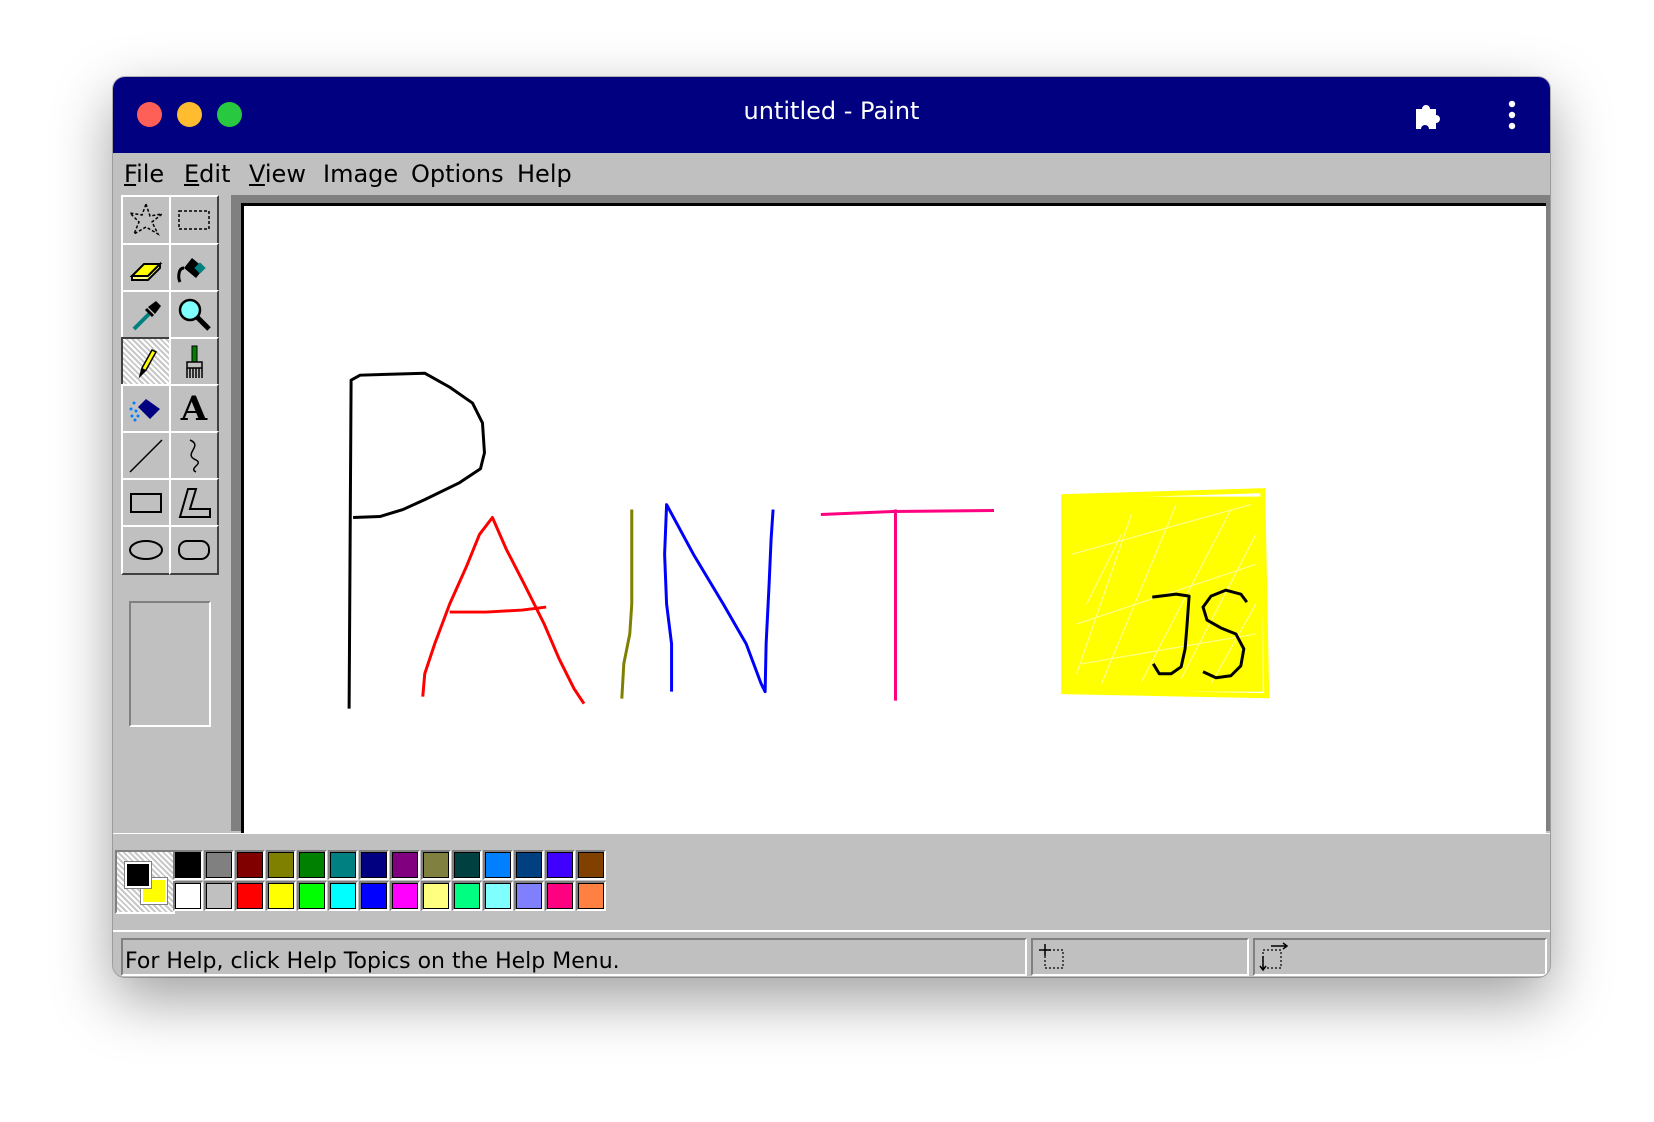 The image size is (1654, 1122). I want to click on tool-rectangle, so click(146, 503).